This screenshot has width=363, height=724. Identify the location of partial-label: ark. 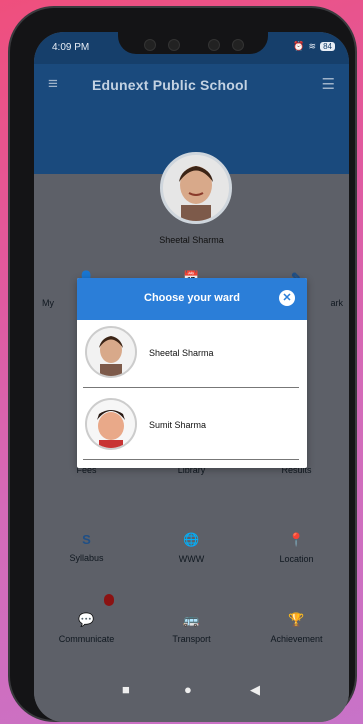
(336, 303).